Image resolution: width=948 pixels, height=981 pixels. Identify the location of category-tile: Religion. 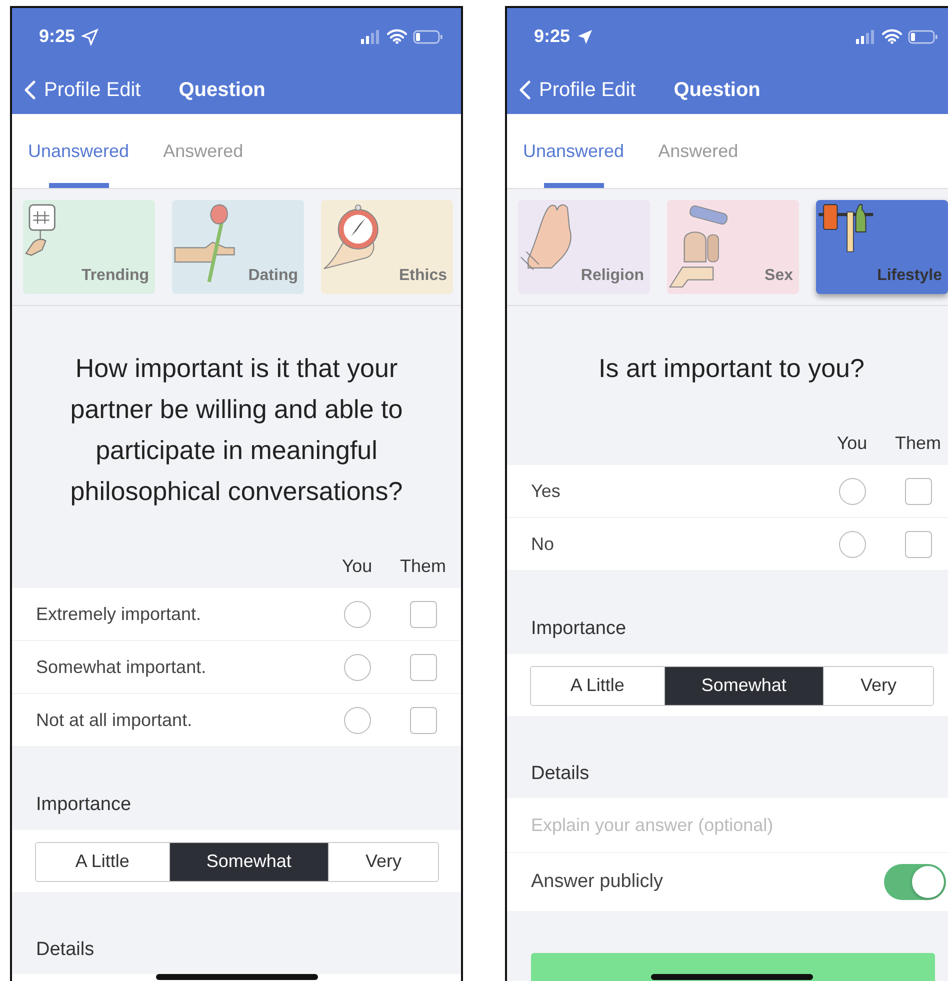
(584, 247).